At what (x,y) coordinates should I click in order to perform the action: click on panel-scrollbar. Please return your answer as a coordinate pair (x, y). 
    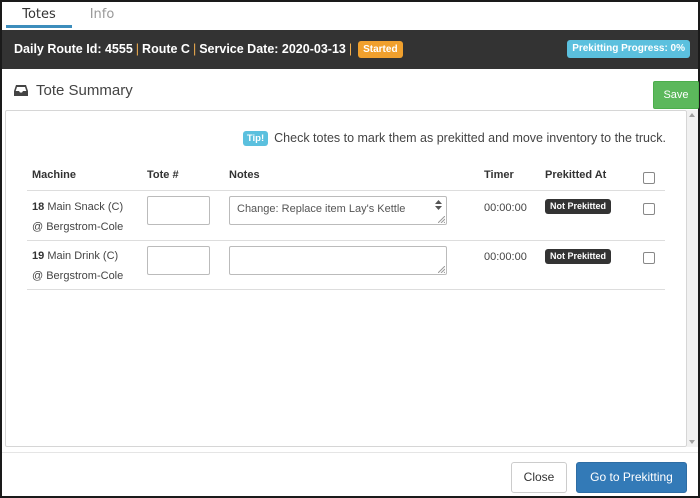
    Looking at the image, I should click on (692, 278).